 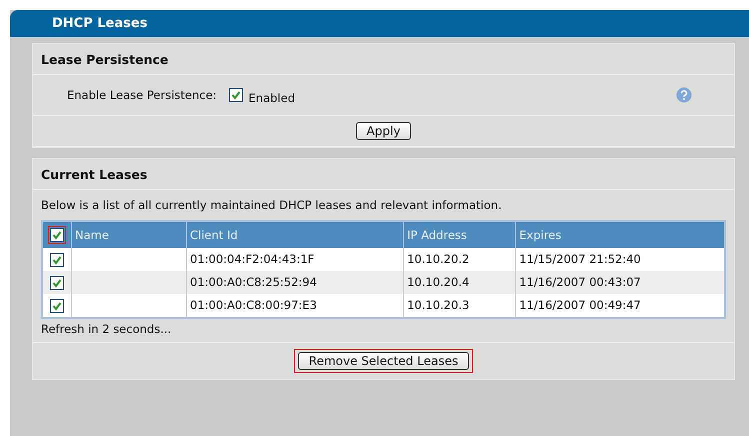 I want to click on description-text: Below is a list of all currently maintained DHCP leases and relevant information., so click(x=271, y=205).